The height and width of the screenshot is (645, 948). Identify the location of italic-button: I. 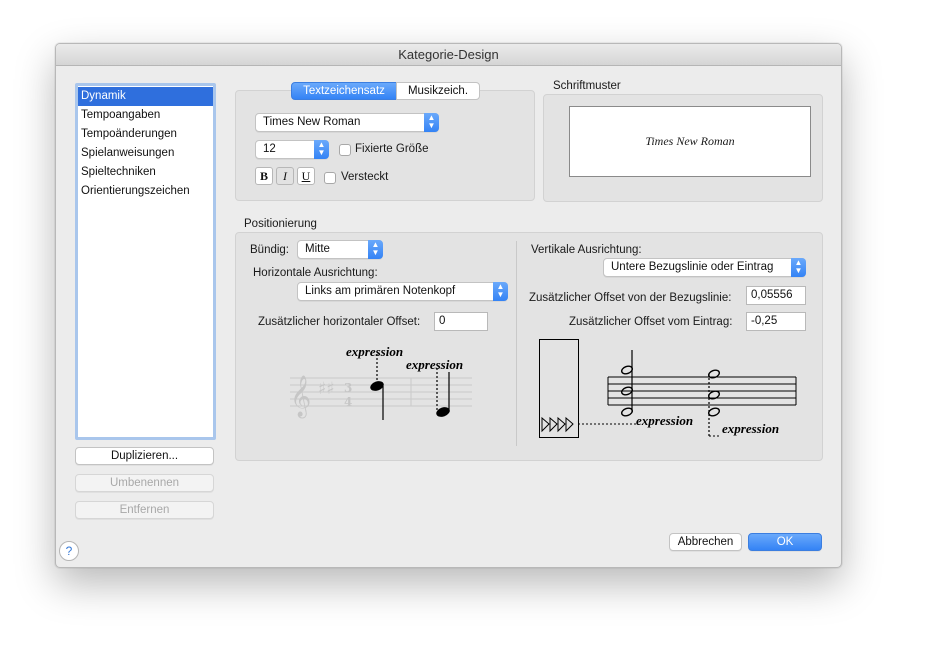
(285, 176).